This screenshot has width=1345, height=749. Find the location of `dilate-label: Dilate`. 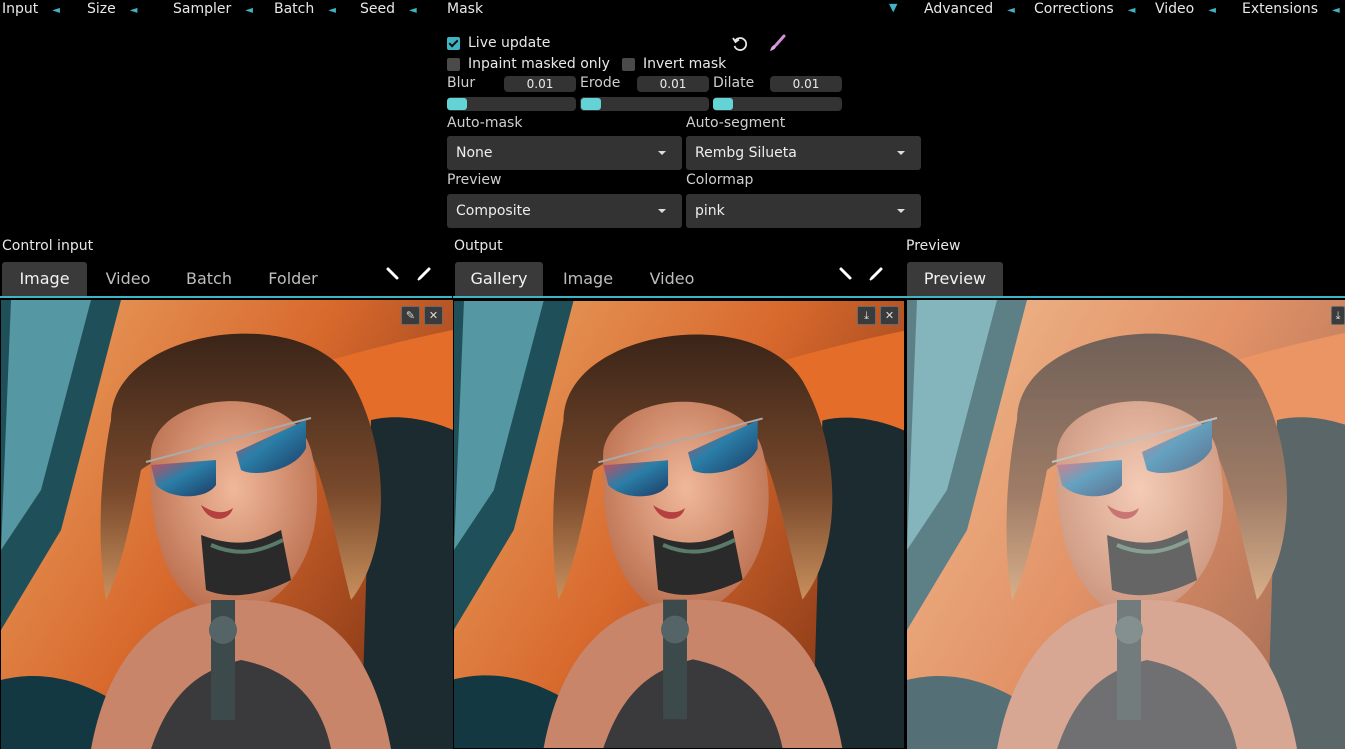

dilate-label: Dilate is located at coordinates (734, 83).